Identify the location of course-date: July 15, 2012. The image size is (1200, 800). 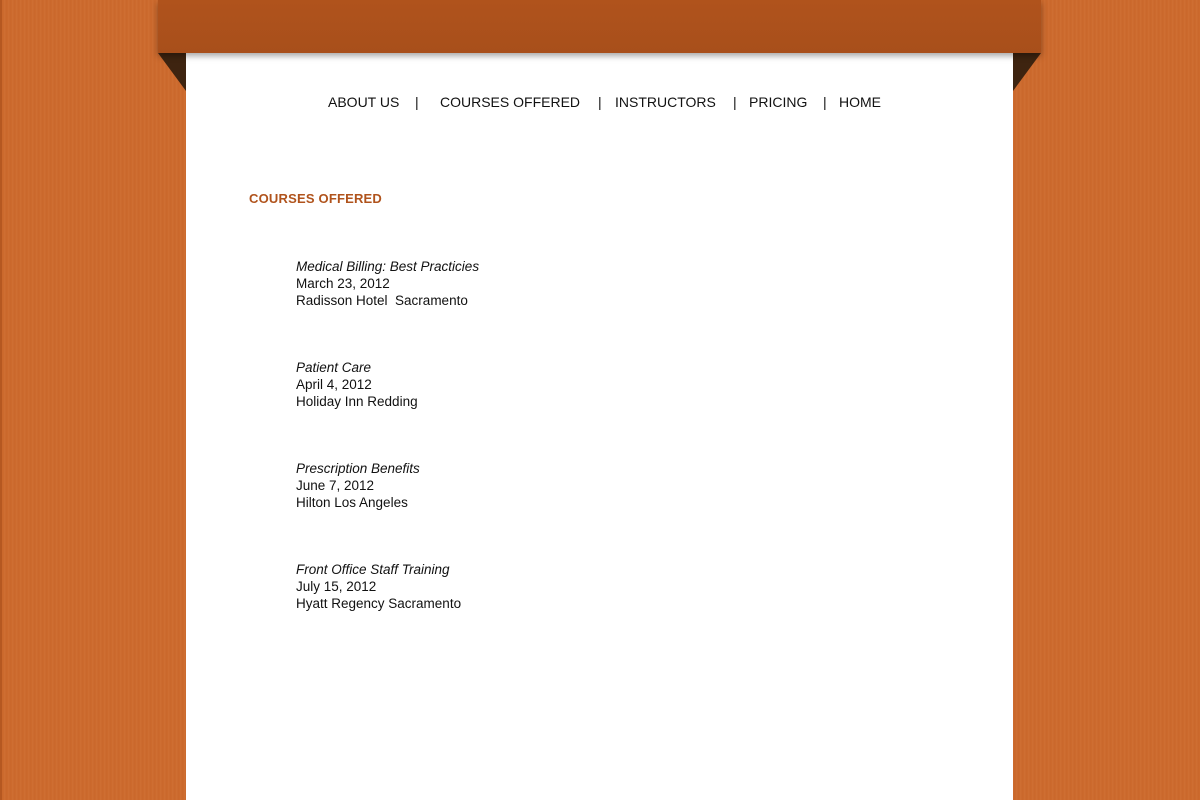
(336, 586).